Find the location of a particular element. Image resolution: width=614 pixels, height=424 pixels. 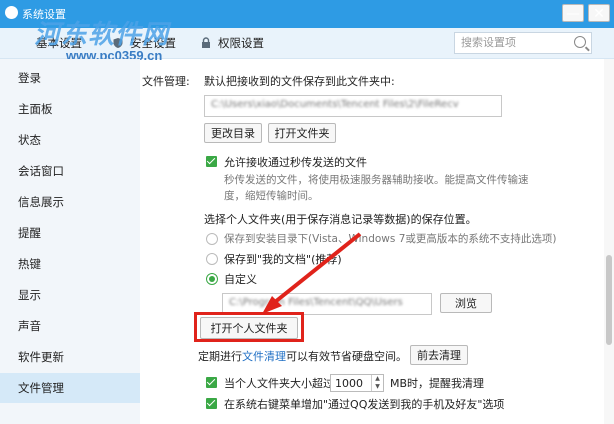

option-install-dir-label: 保存到安装目录下(Vista、Windows 7或更高版本的系统不支持此选项) is located at coordinates (390, 239).